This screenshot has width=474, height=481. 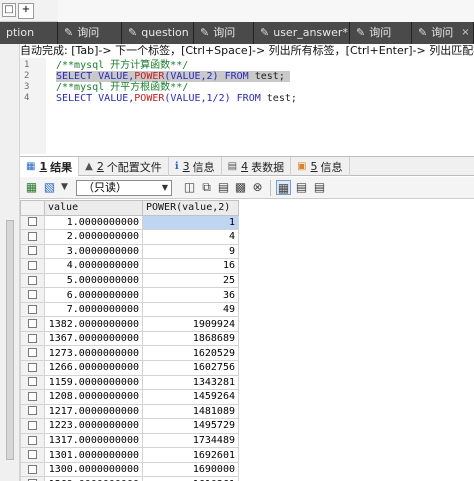 I want to click on left-panel-scrollbar, so click(x=10, y=262).